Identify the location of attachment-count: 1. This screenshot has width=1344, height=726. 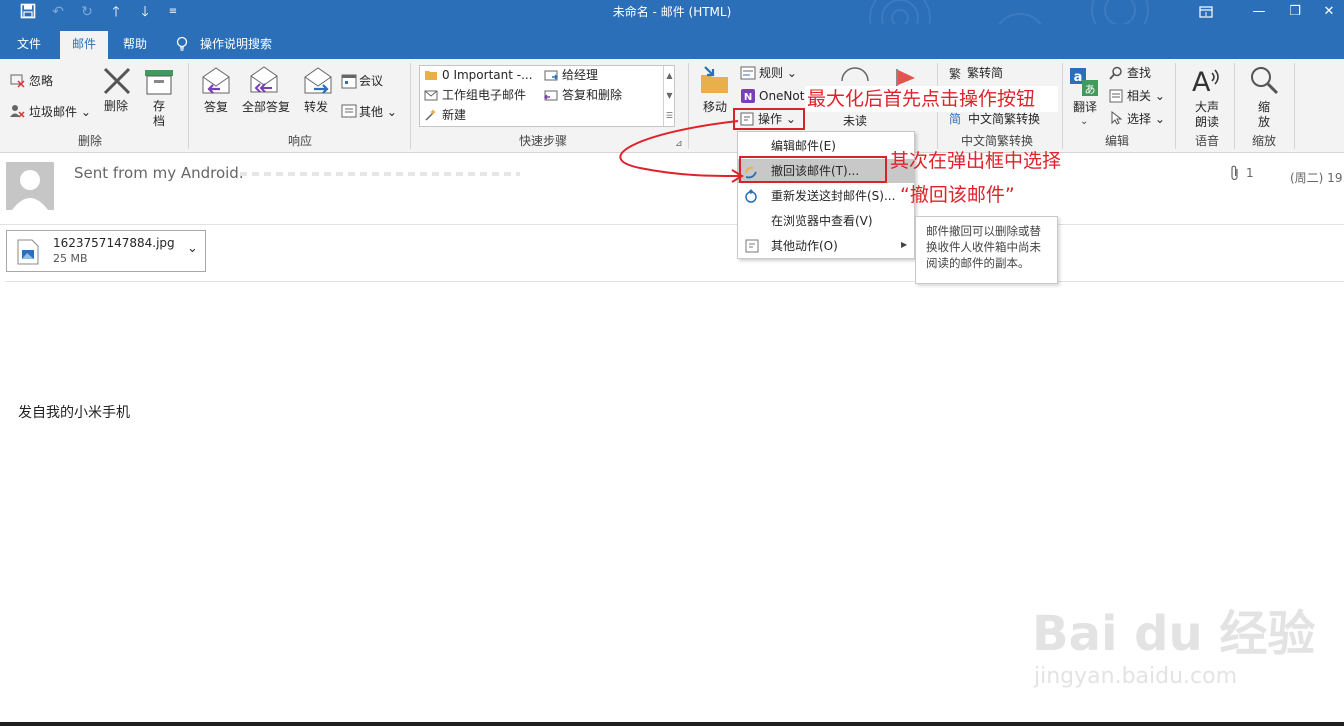
(1250, 173).